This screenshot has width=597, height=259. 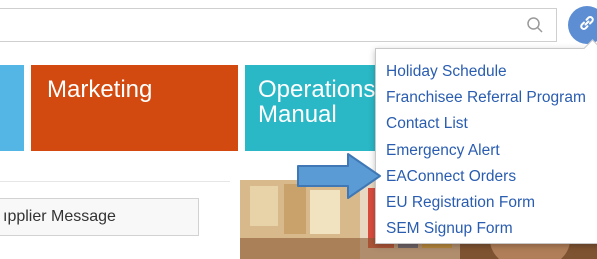 What do you see at coordinates (535, 25) in the screenshot?
I see `search-icon` at bounding box center [535, 25].